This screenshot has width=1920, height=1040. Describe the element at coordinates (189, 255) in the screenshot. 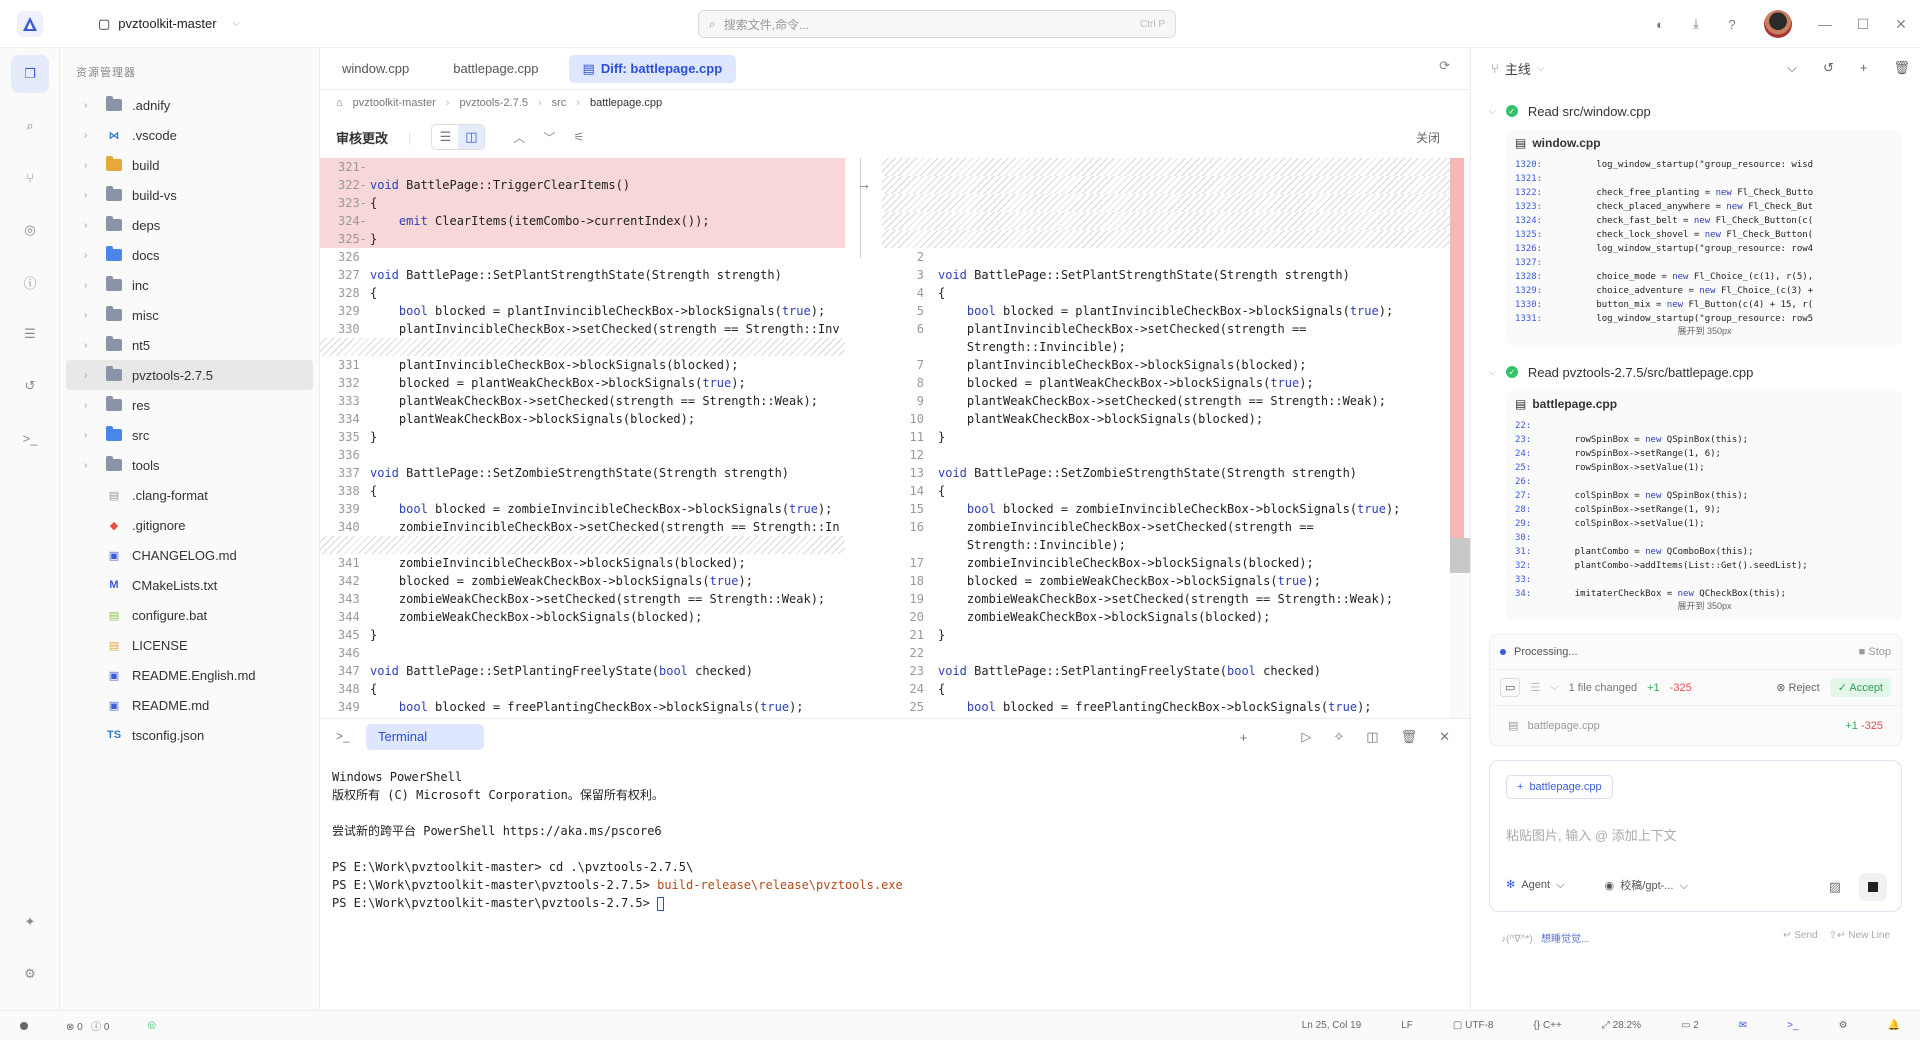

I see `folder-item: › docs` at that location.